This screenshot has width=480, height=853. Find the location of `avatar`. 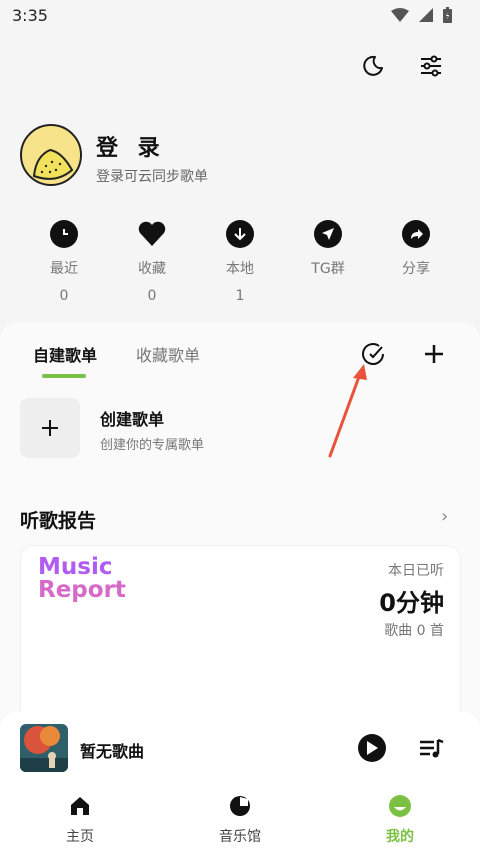

avatar is located at coordinates (51, 155).